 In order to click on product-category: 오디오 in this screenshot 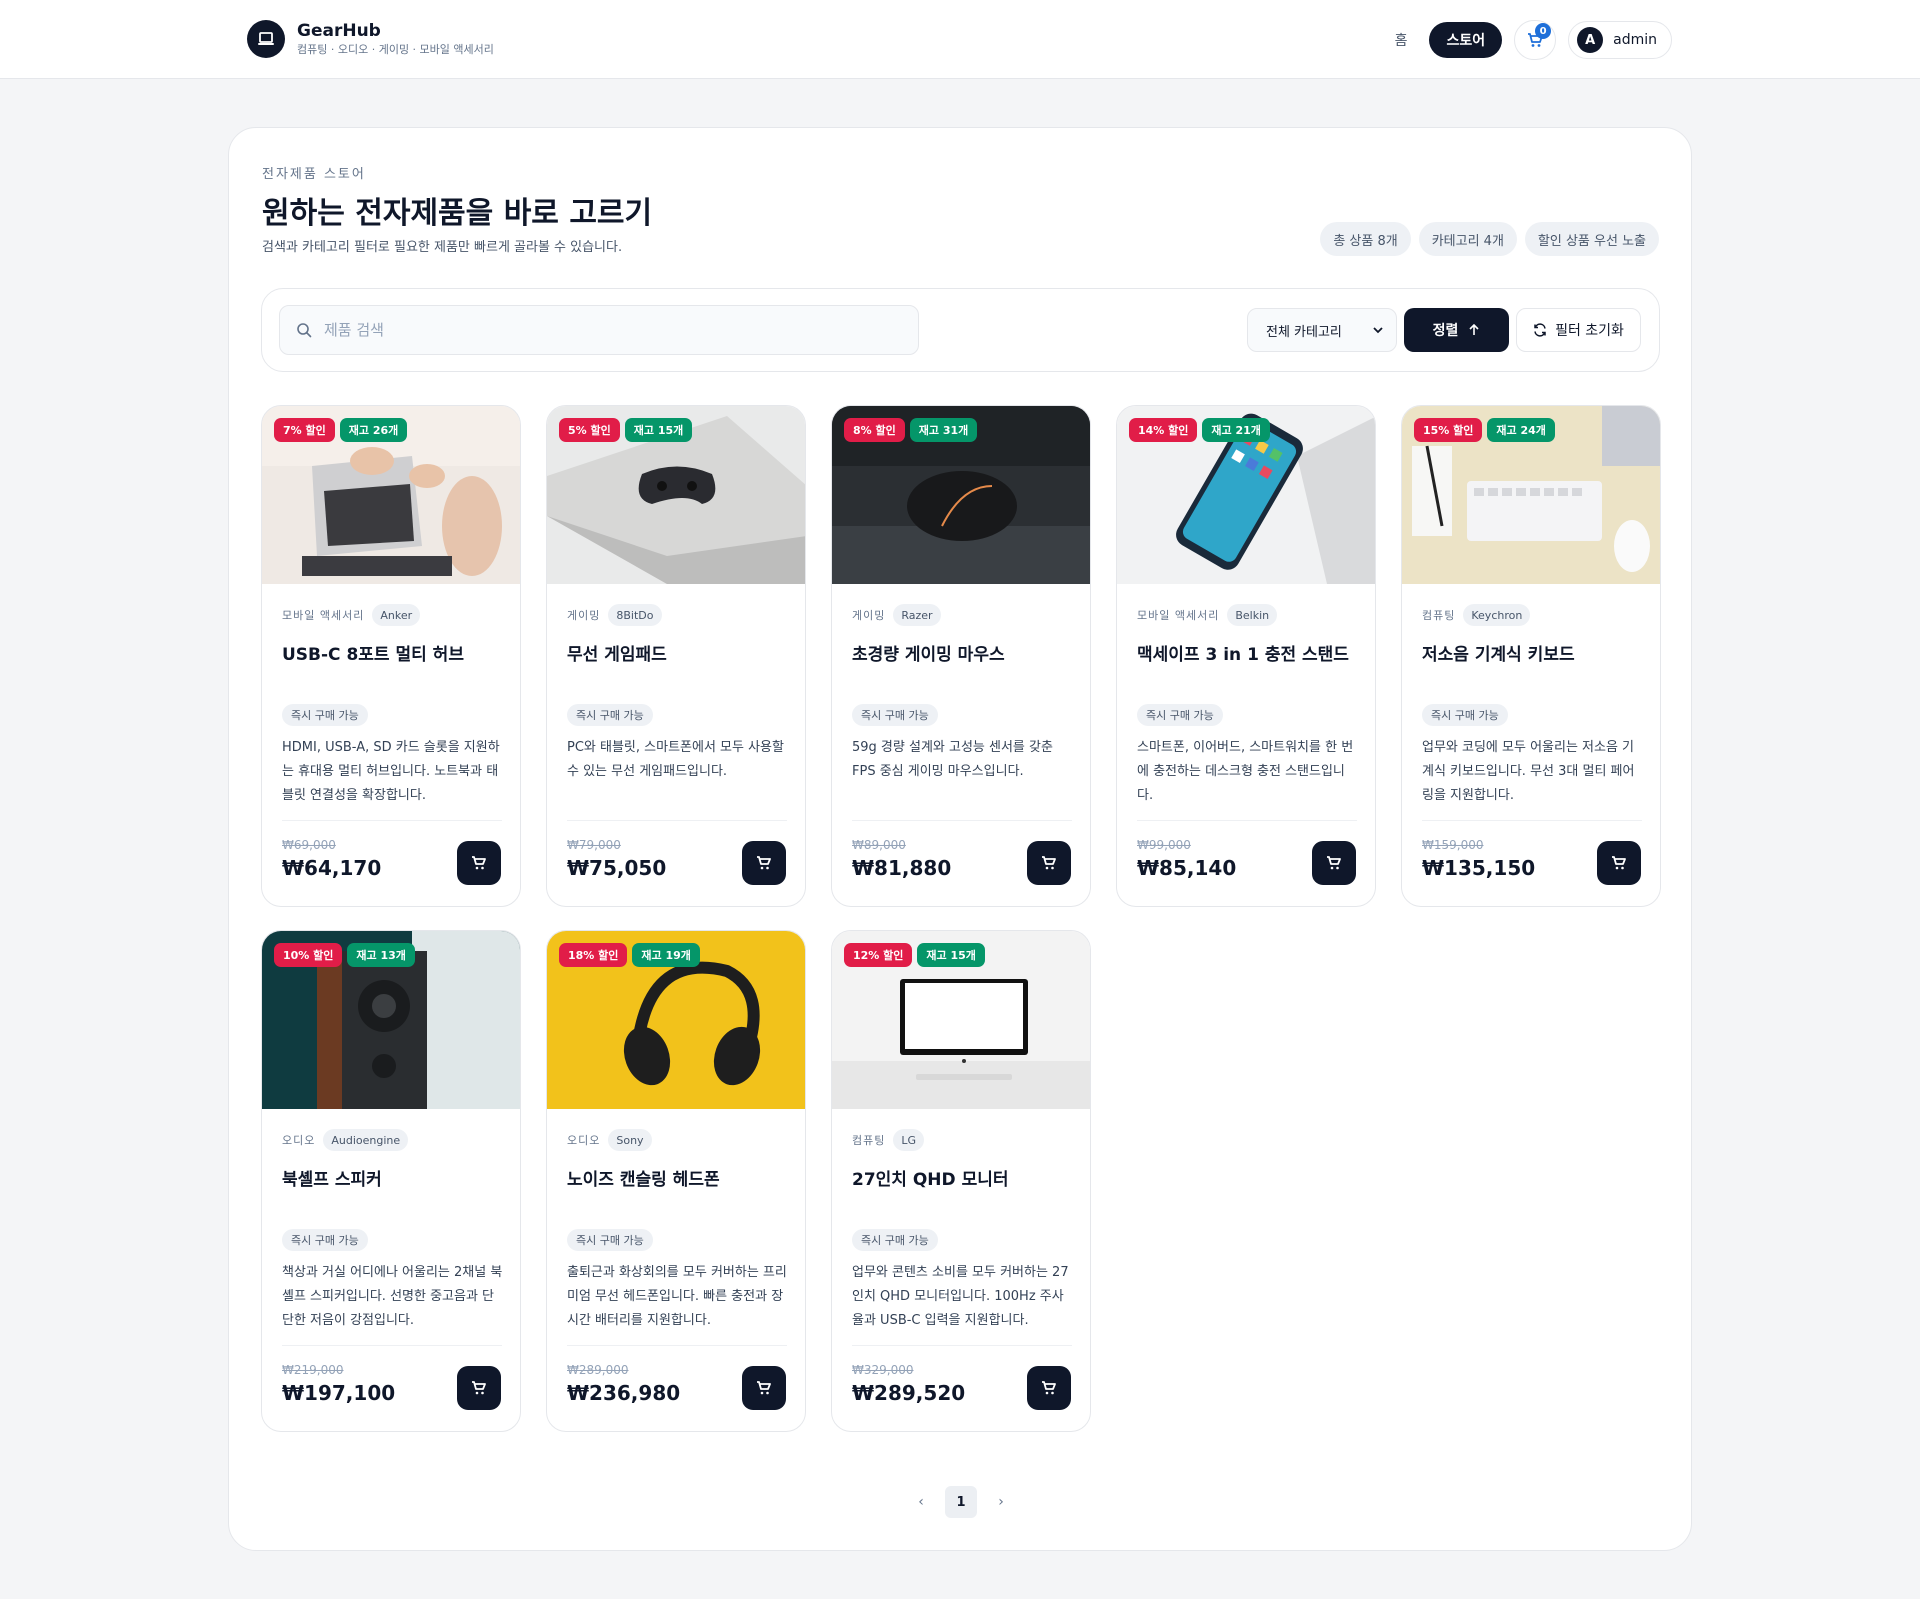, I will do `click(299, 1140)`.